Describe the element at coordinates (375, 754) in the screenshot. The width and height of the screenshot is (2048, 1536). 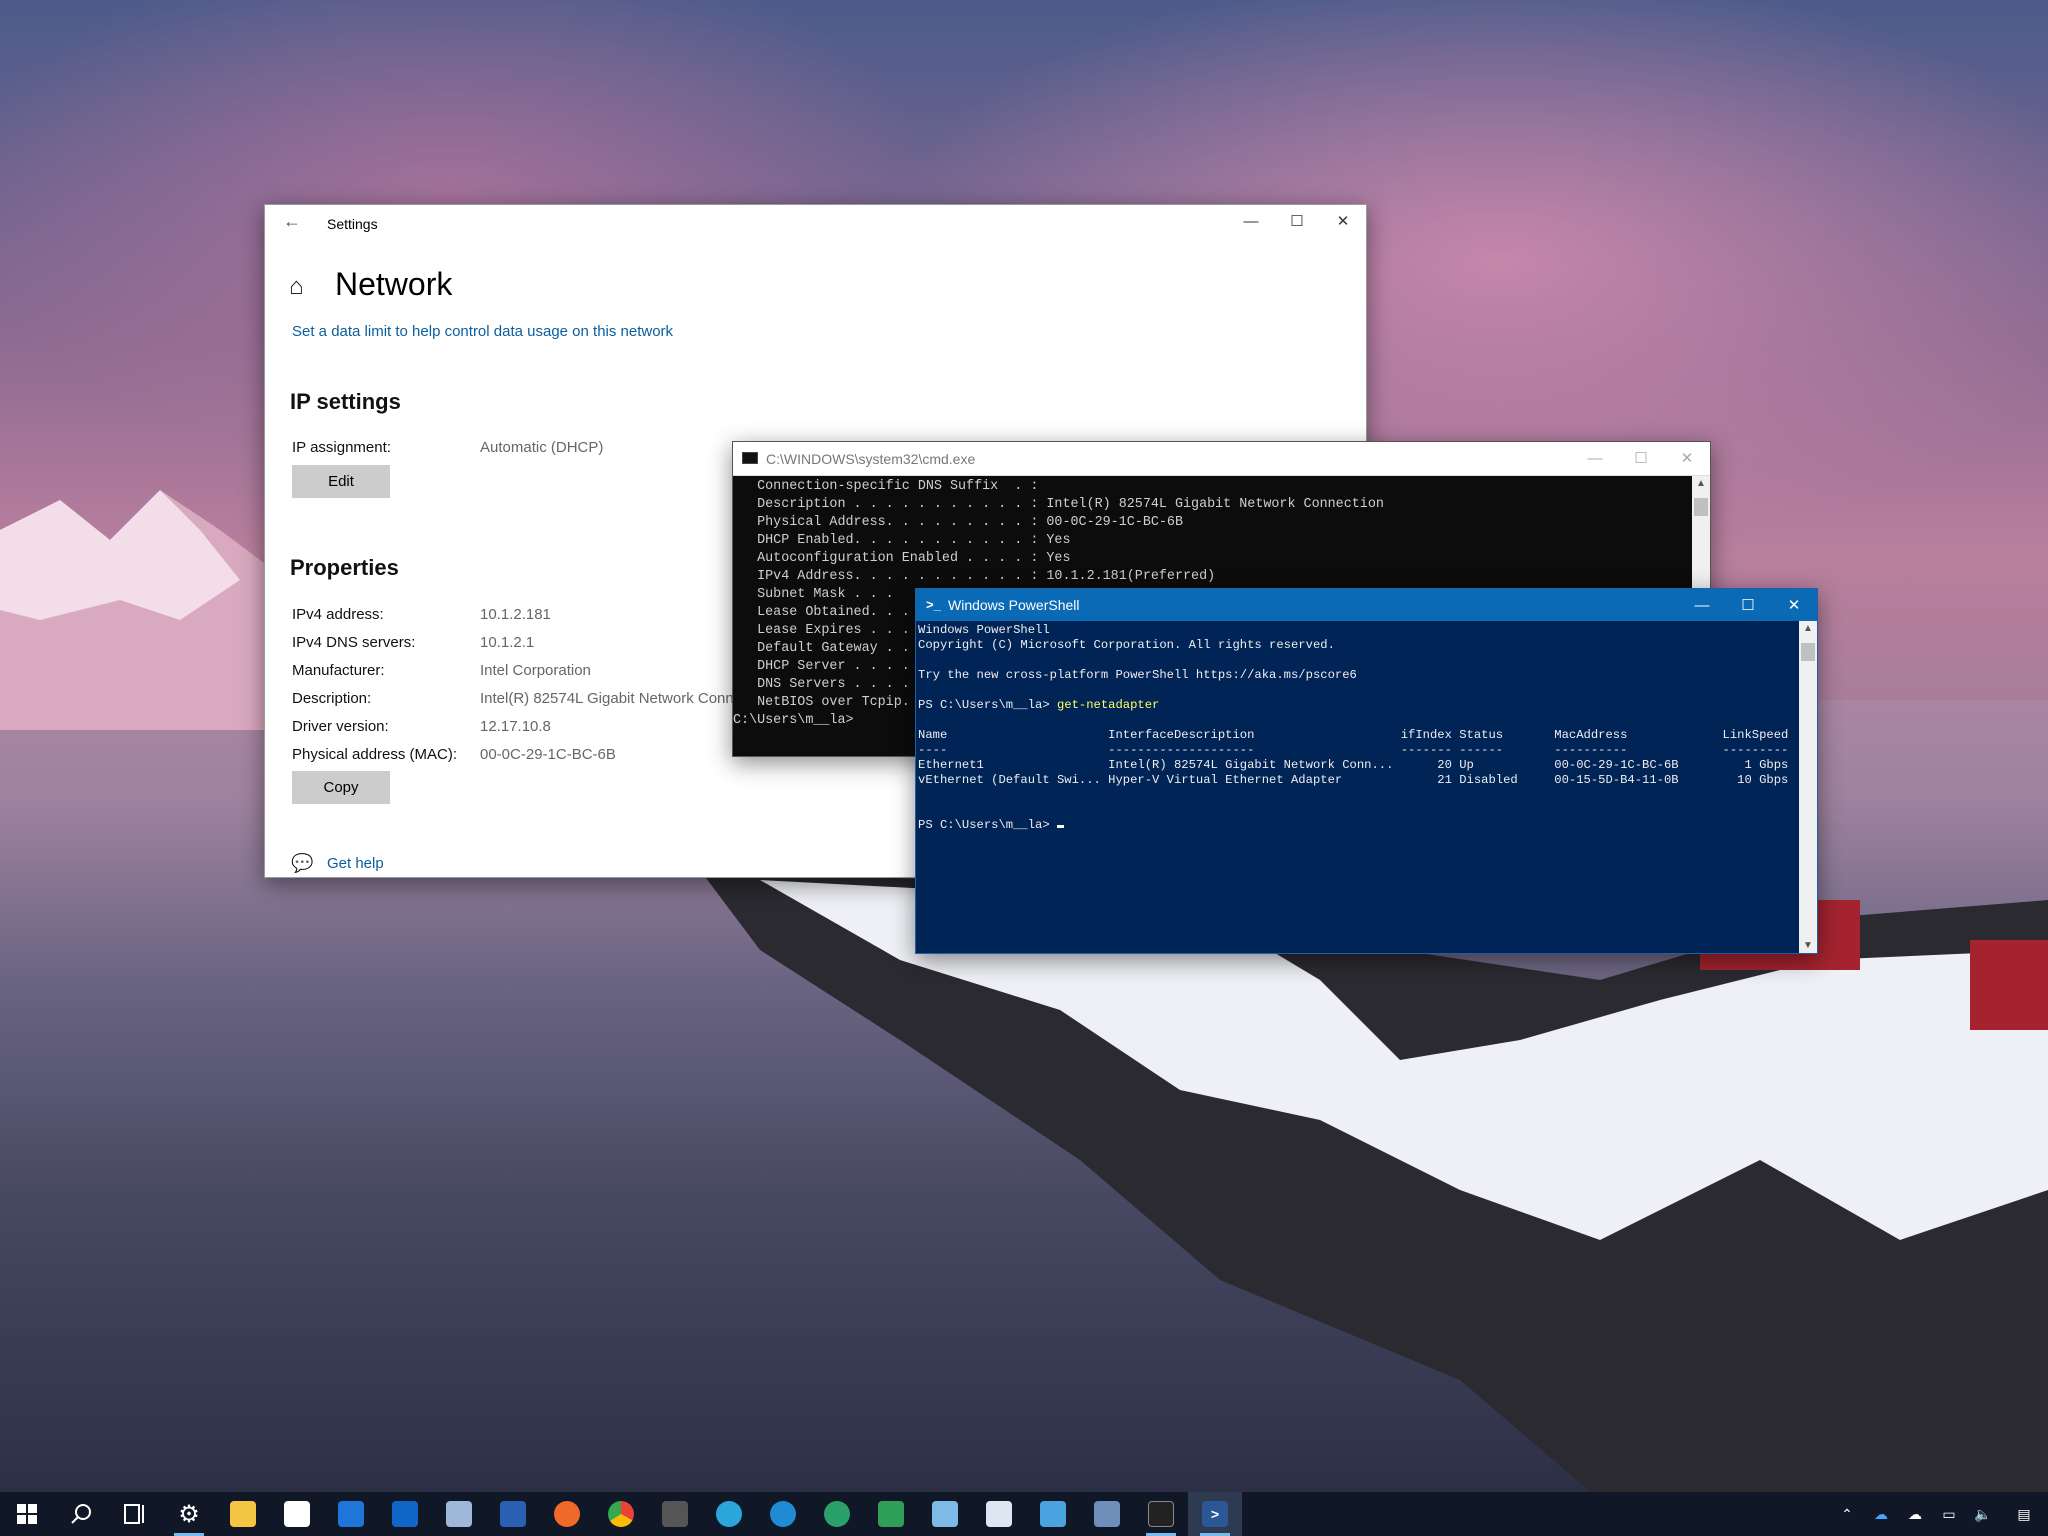
I see `property-label: Physical address (MAC):` at that location.